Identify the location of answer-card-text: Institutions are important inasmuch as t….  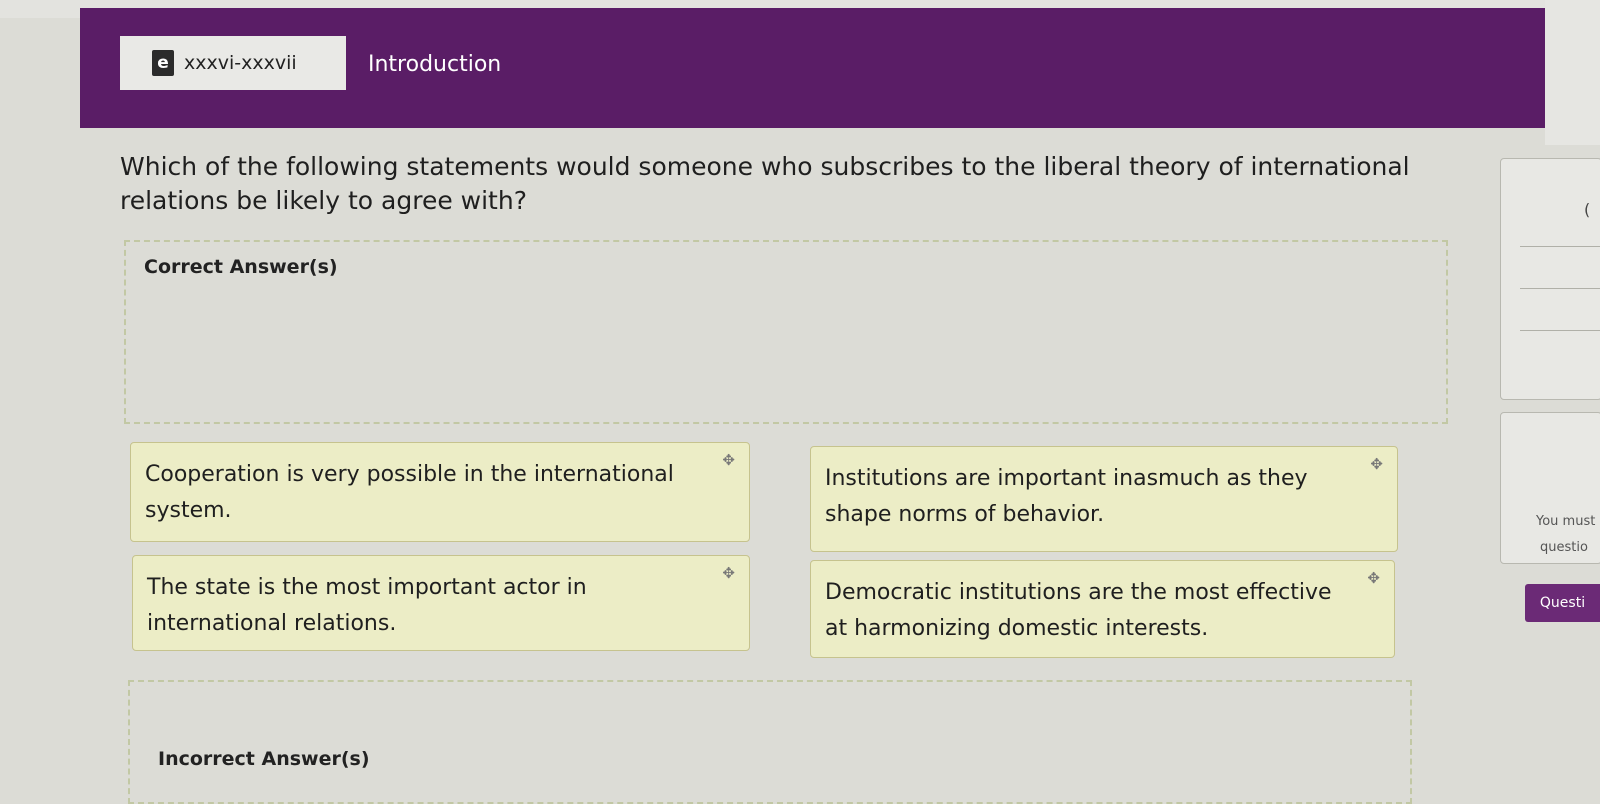
(1066, 496).